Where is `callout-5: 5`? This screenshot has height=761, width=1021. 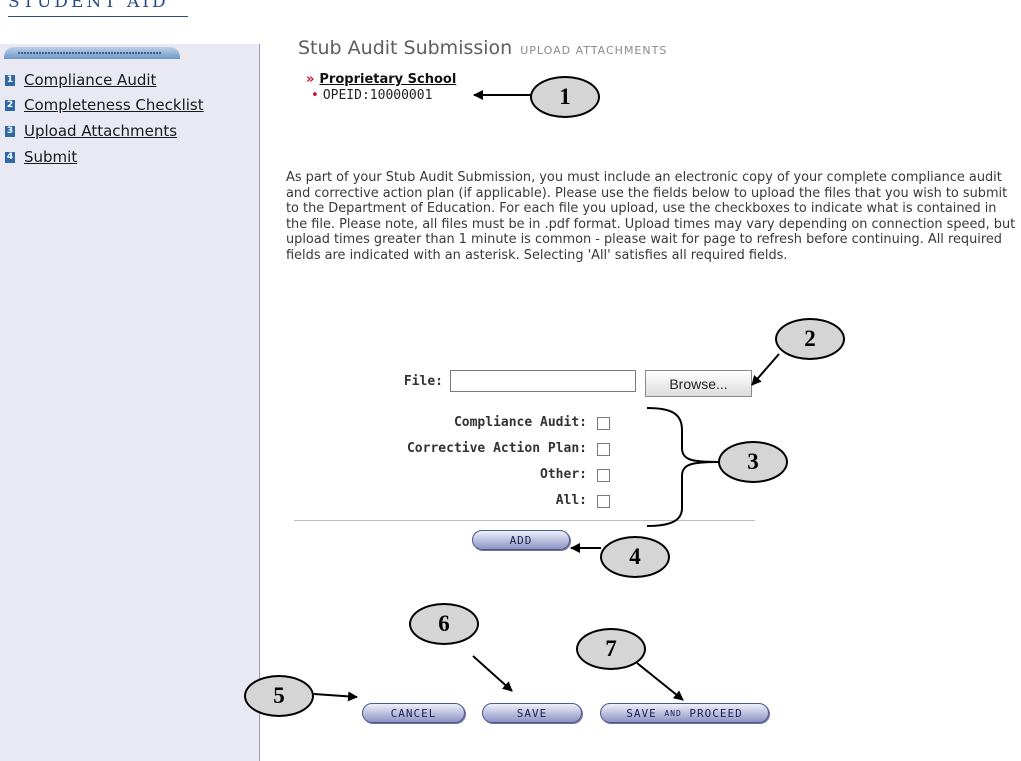
callout-5: 5 is located at coordinates (279, 696).